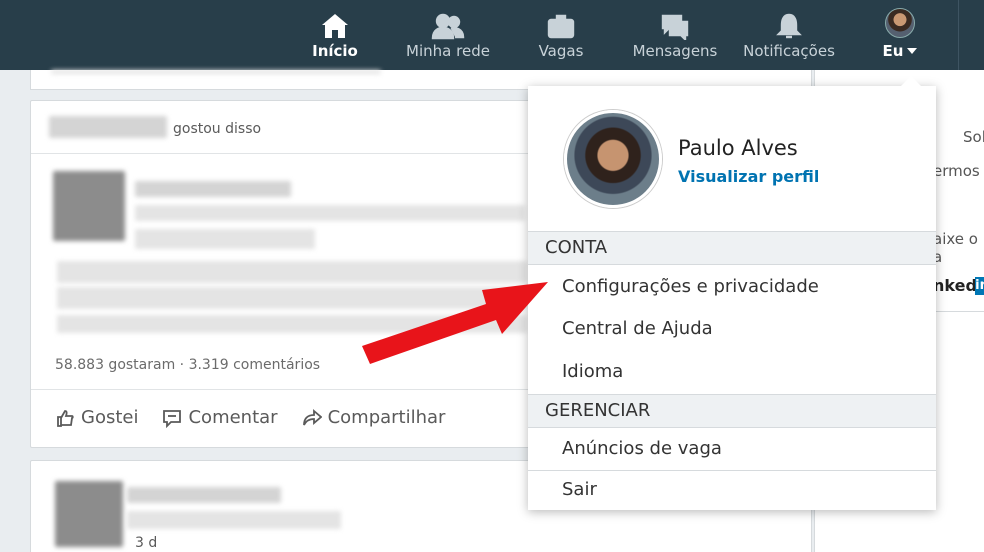 The height and width of the screenshot is (552, 984). I want to click on nav-item-notificacoes: Notificações, so click(789, 35).